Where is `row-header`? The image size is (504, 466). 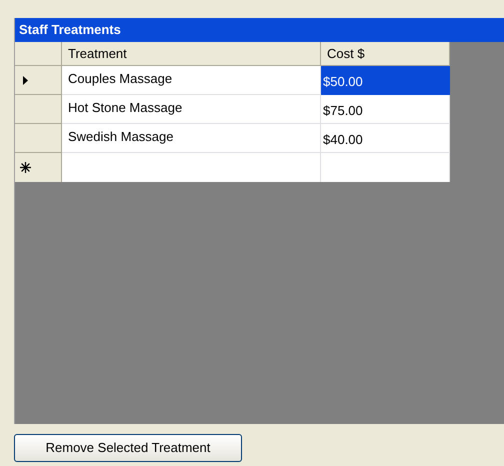
row-header is located at coordinates (38, 167).